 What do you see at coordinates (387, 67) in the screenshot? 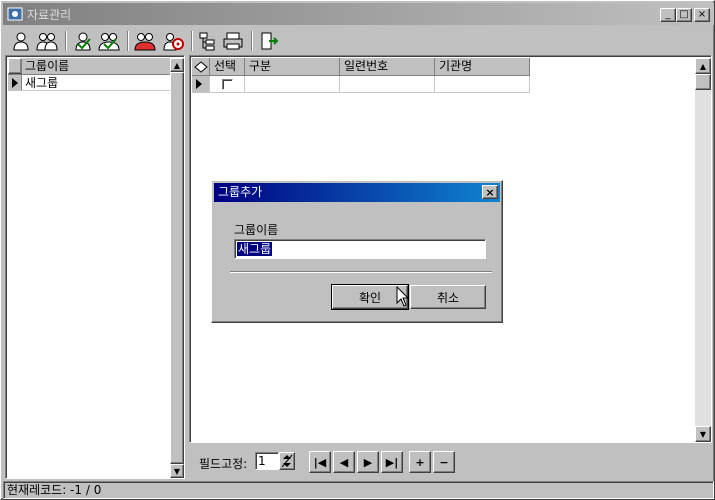
I see `column-header-serial: 일련번호` at bounding box center [387, 67].